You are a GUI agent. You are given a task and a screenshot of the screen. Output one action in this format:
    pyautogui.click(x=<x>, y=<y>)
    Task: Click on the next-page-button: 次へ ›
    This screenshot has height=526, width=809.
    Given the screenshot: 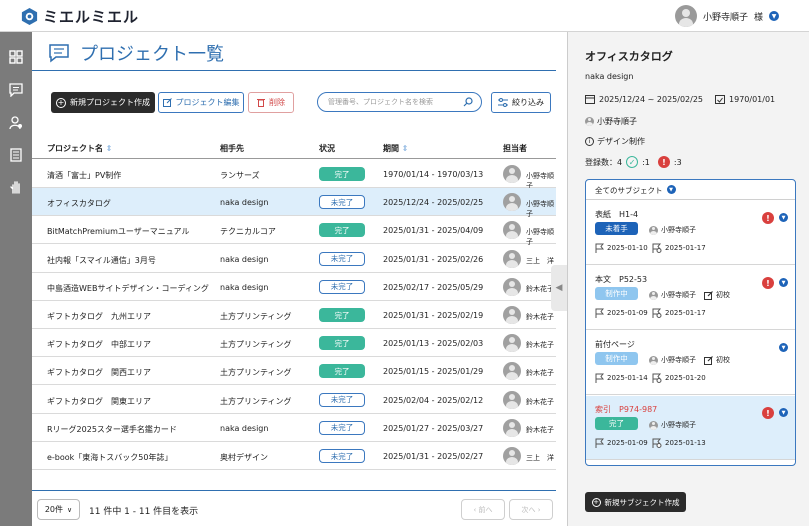 What is the action you would take?
    pyautogui.click(x=531, y=509)
    